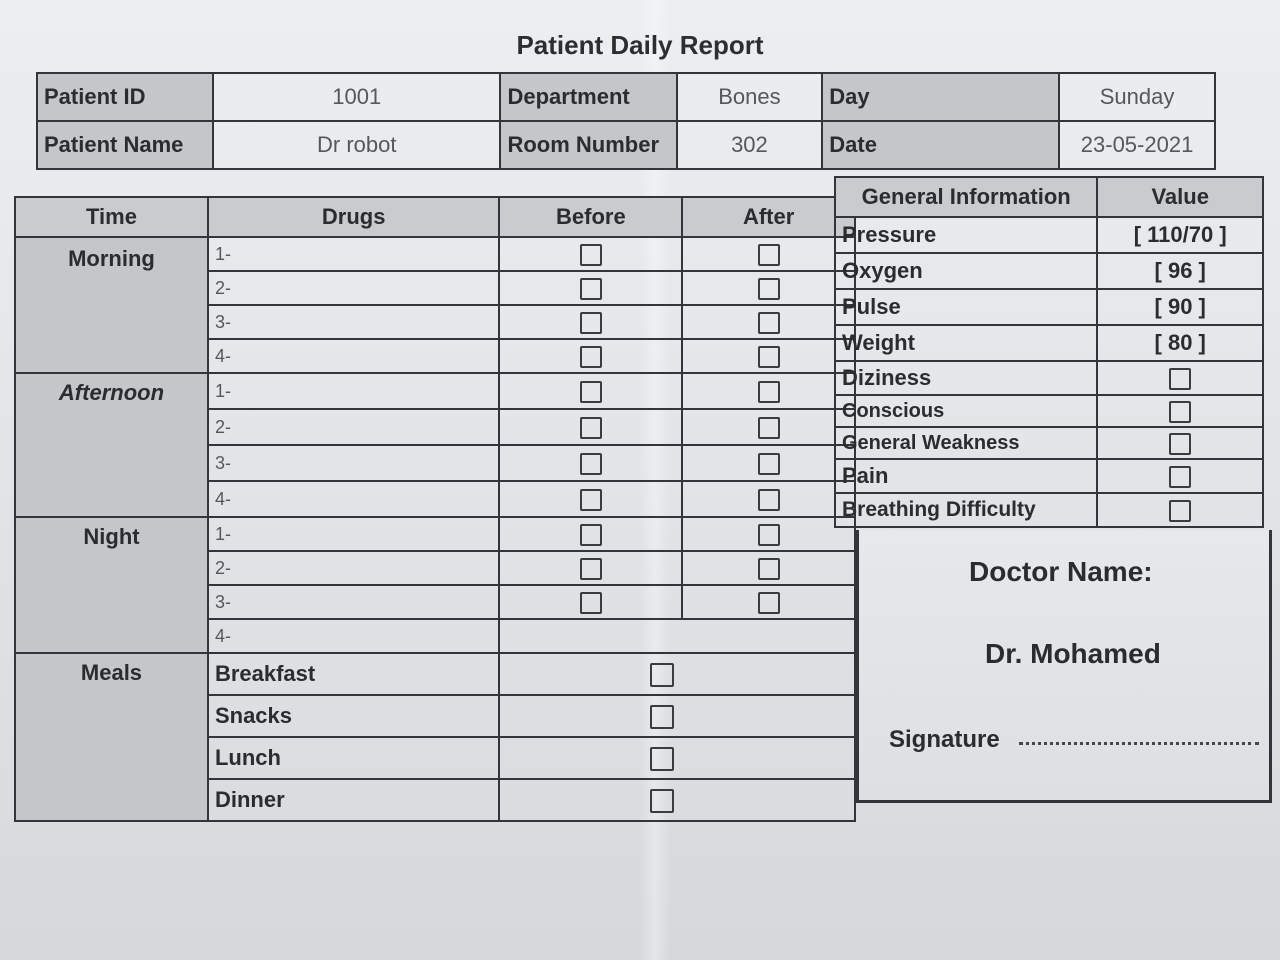 The height and width of the screenshot is (960, 1280). What do you see at coordinates (966, 510) in the screenshot?
I see `info-label: Breathing Difficulty` at bounding box center [966, 510].